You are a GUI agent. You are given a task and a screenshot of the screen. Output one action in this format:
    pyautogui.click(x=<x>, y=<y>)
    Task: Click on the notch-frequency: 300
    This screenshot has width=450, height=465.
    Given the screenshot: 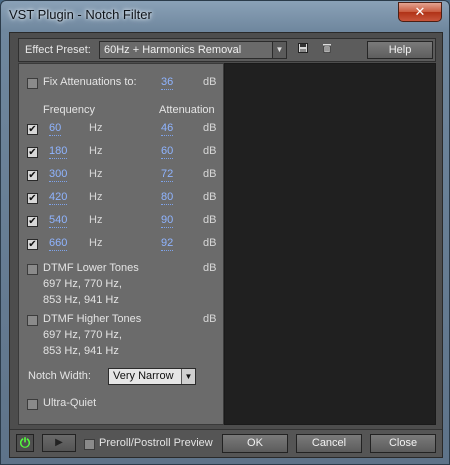 What is the action you would take?
    pyautogui.click(x=58, y=175)
    